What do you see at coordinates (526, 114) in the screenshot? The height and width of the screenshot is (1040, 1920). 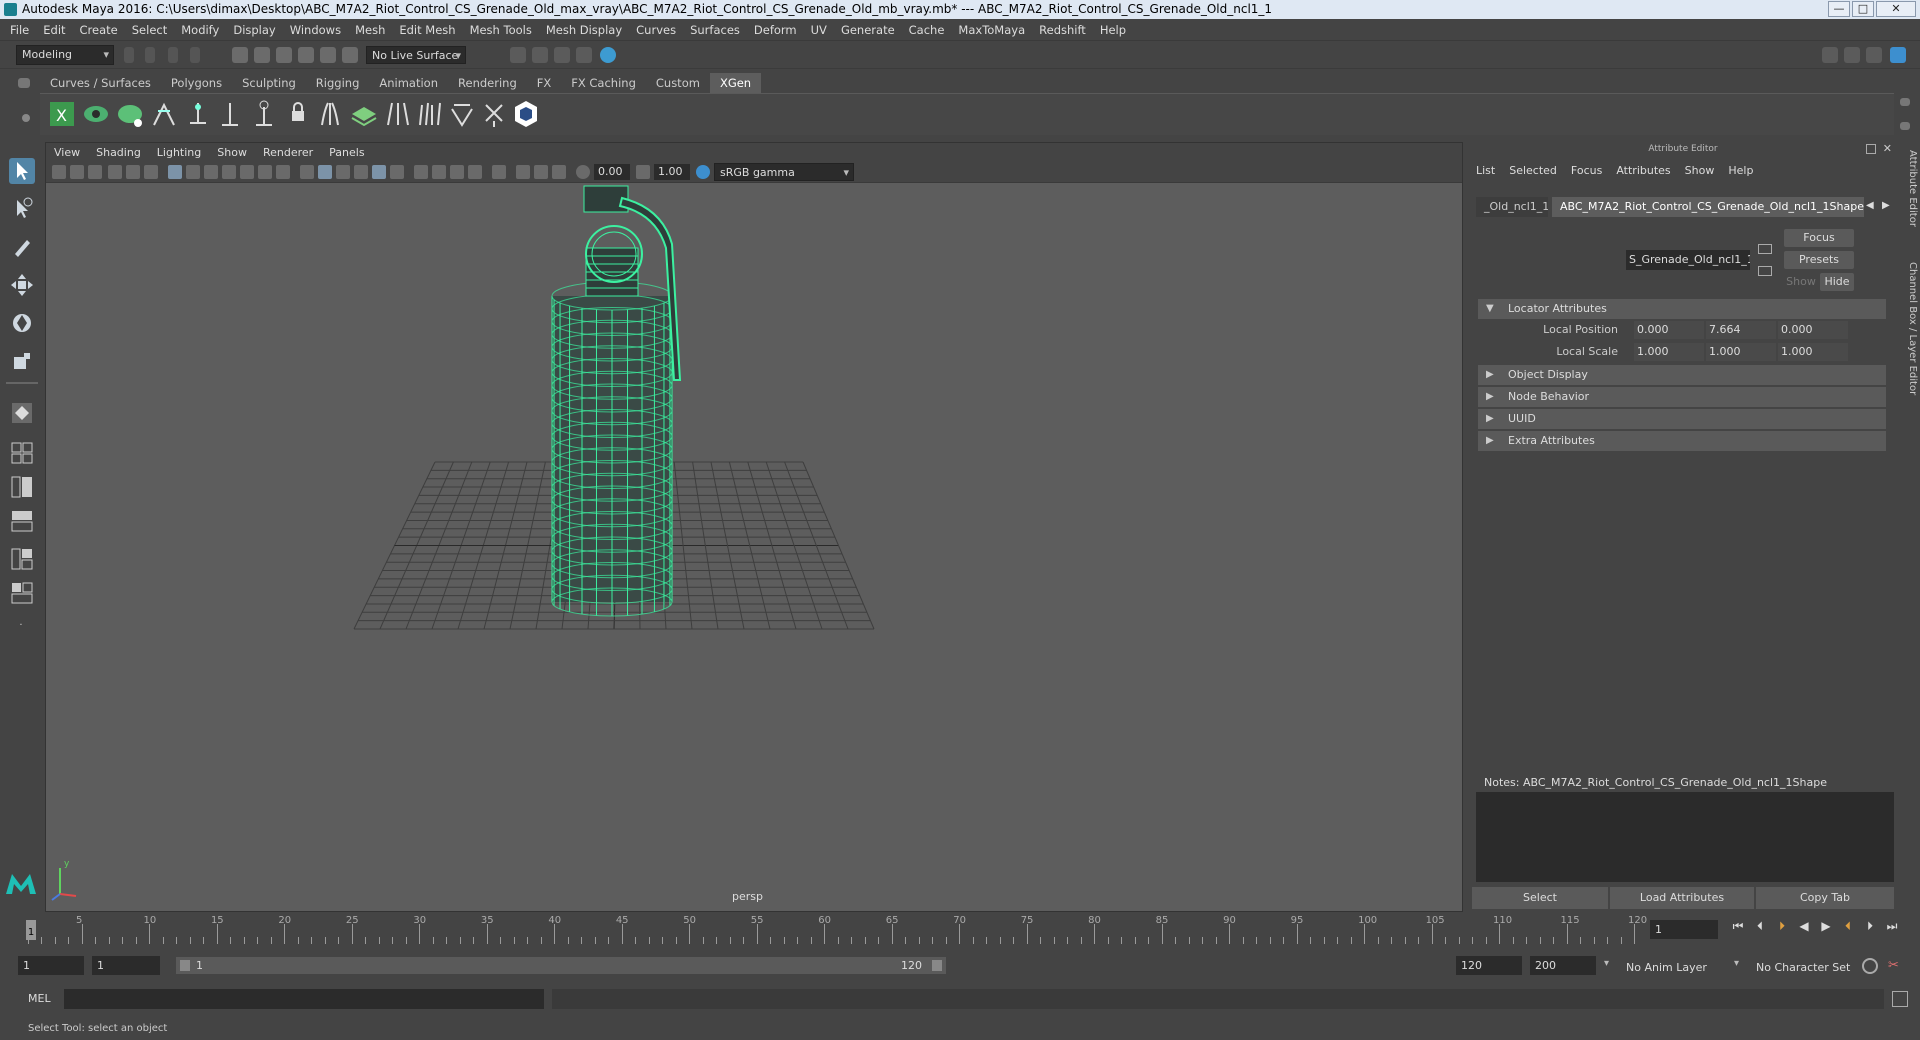 I see `xgen-hex-icon` at bounding box center [526, 114].